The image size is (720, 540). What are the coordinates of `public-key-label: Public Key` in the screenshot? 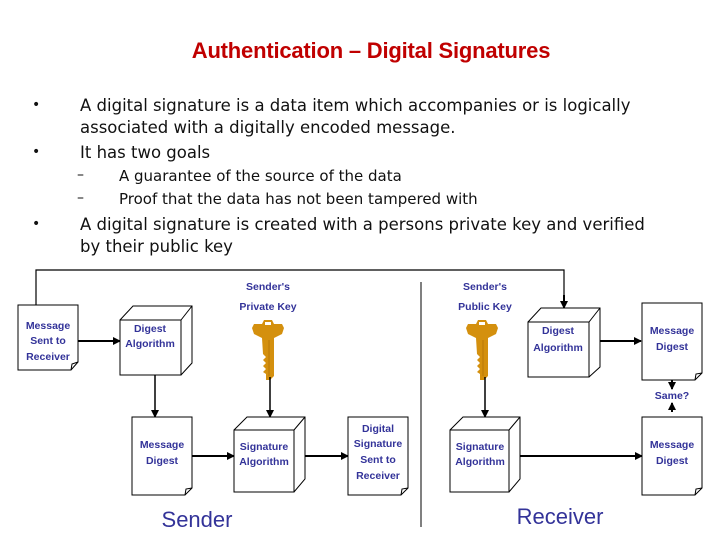 It's located at (485, 307).